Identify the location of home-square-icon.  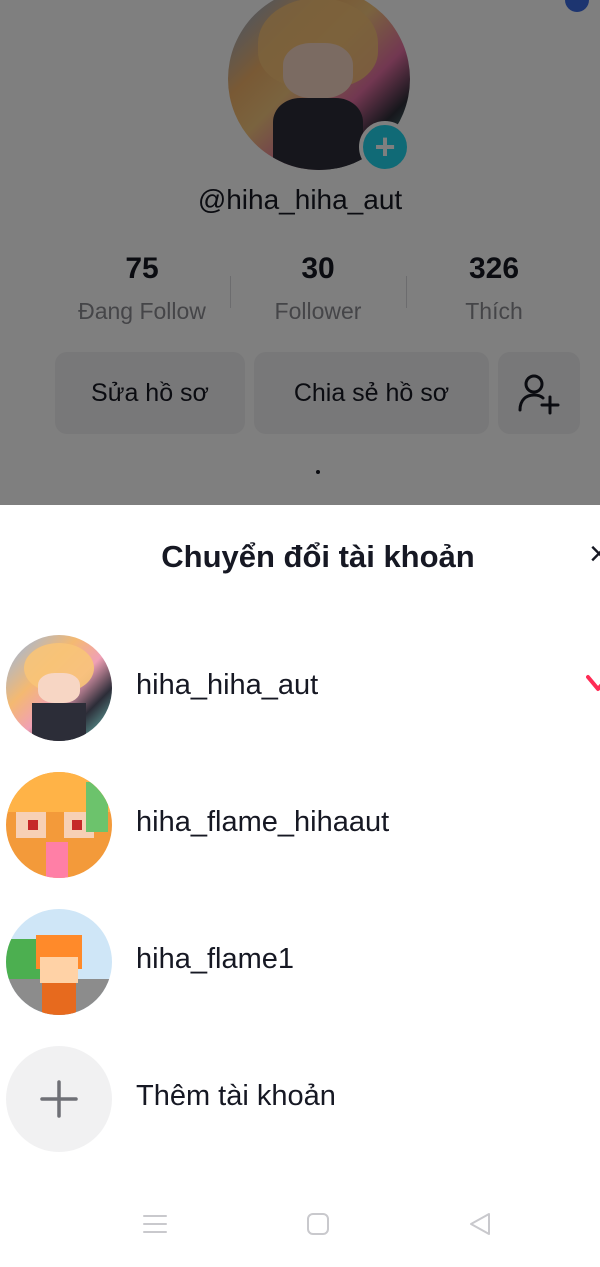
(318, 1224).